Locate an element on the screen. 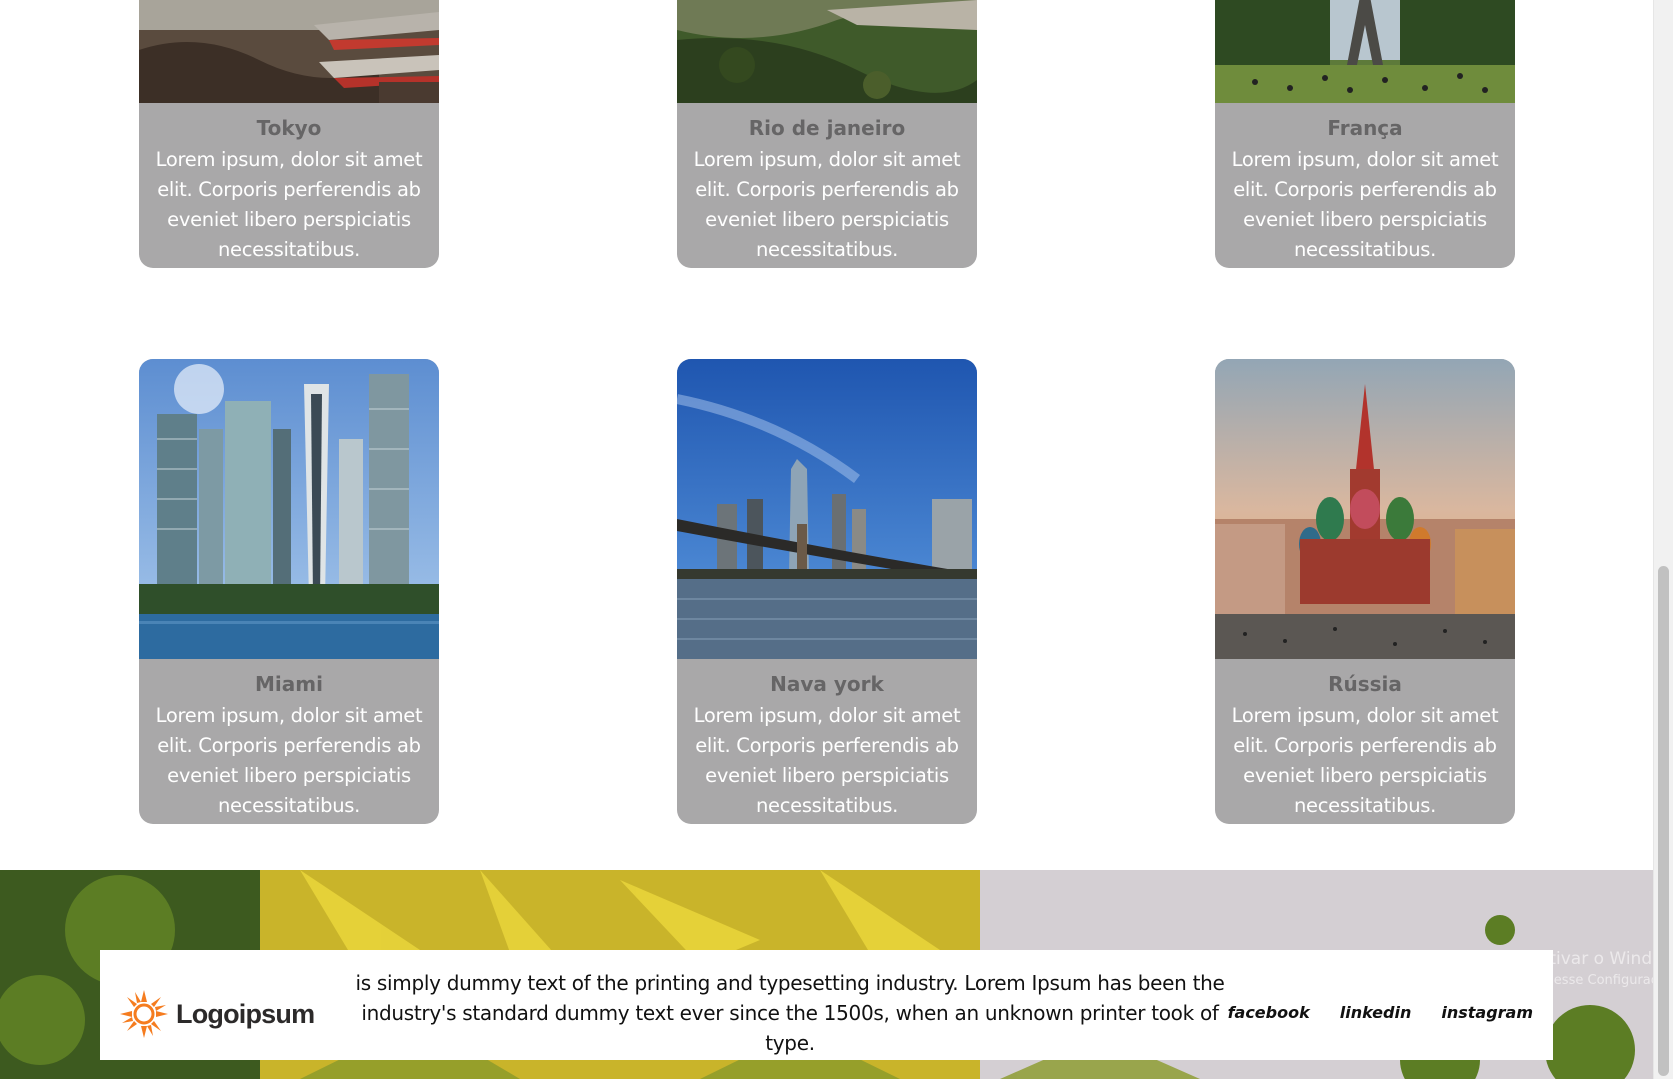 The width and height of the screenshot is (1673, 1079). vertical-scrollbar is located at coordinates (1663, 539).